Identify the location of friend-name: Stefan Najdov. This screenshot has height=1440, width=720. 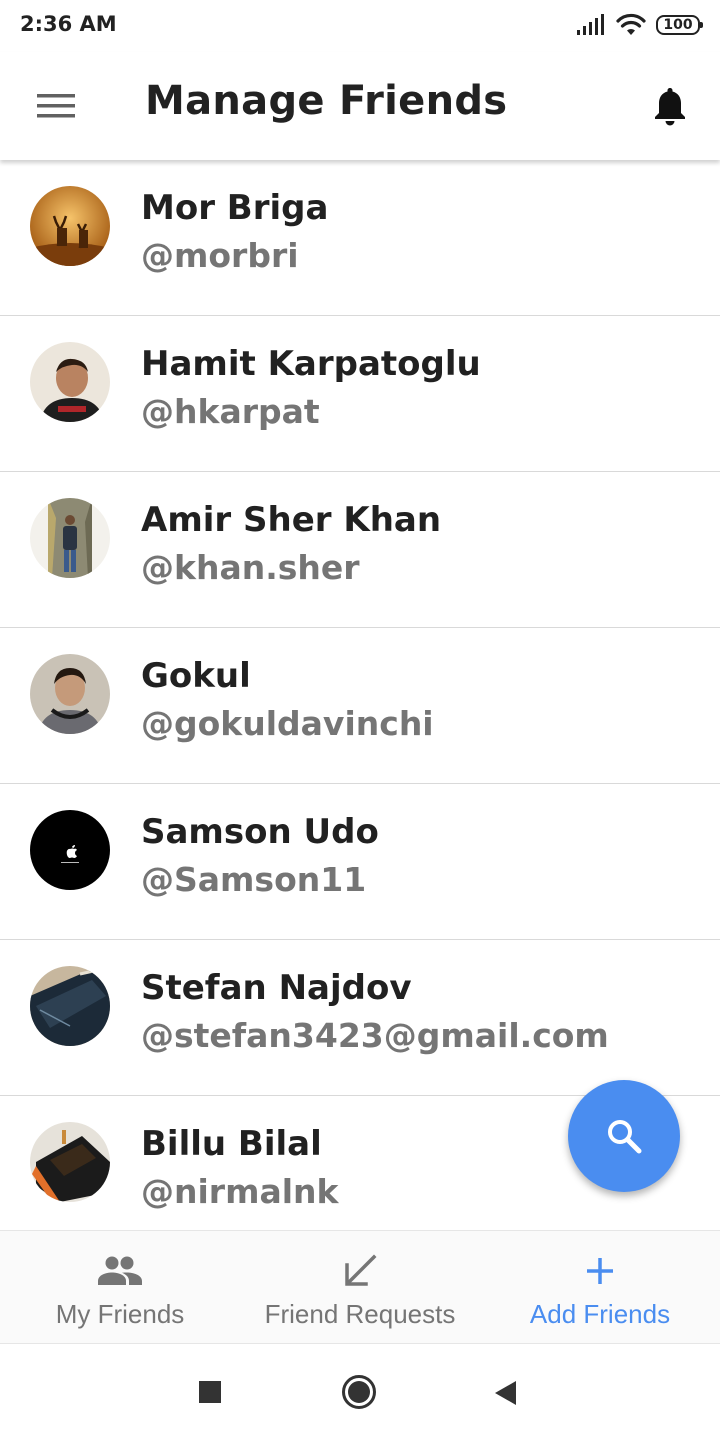
(276, 988).